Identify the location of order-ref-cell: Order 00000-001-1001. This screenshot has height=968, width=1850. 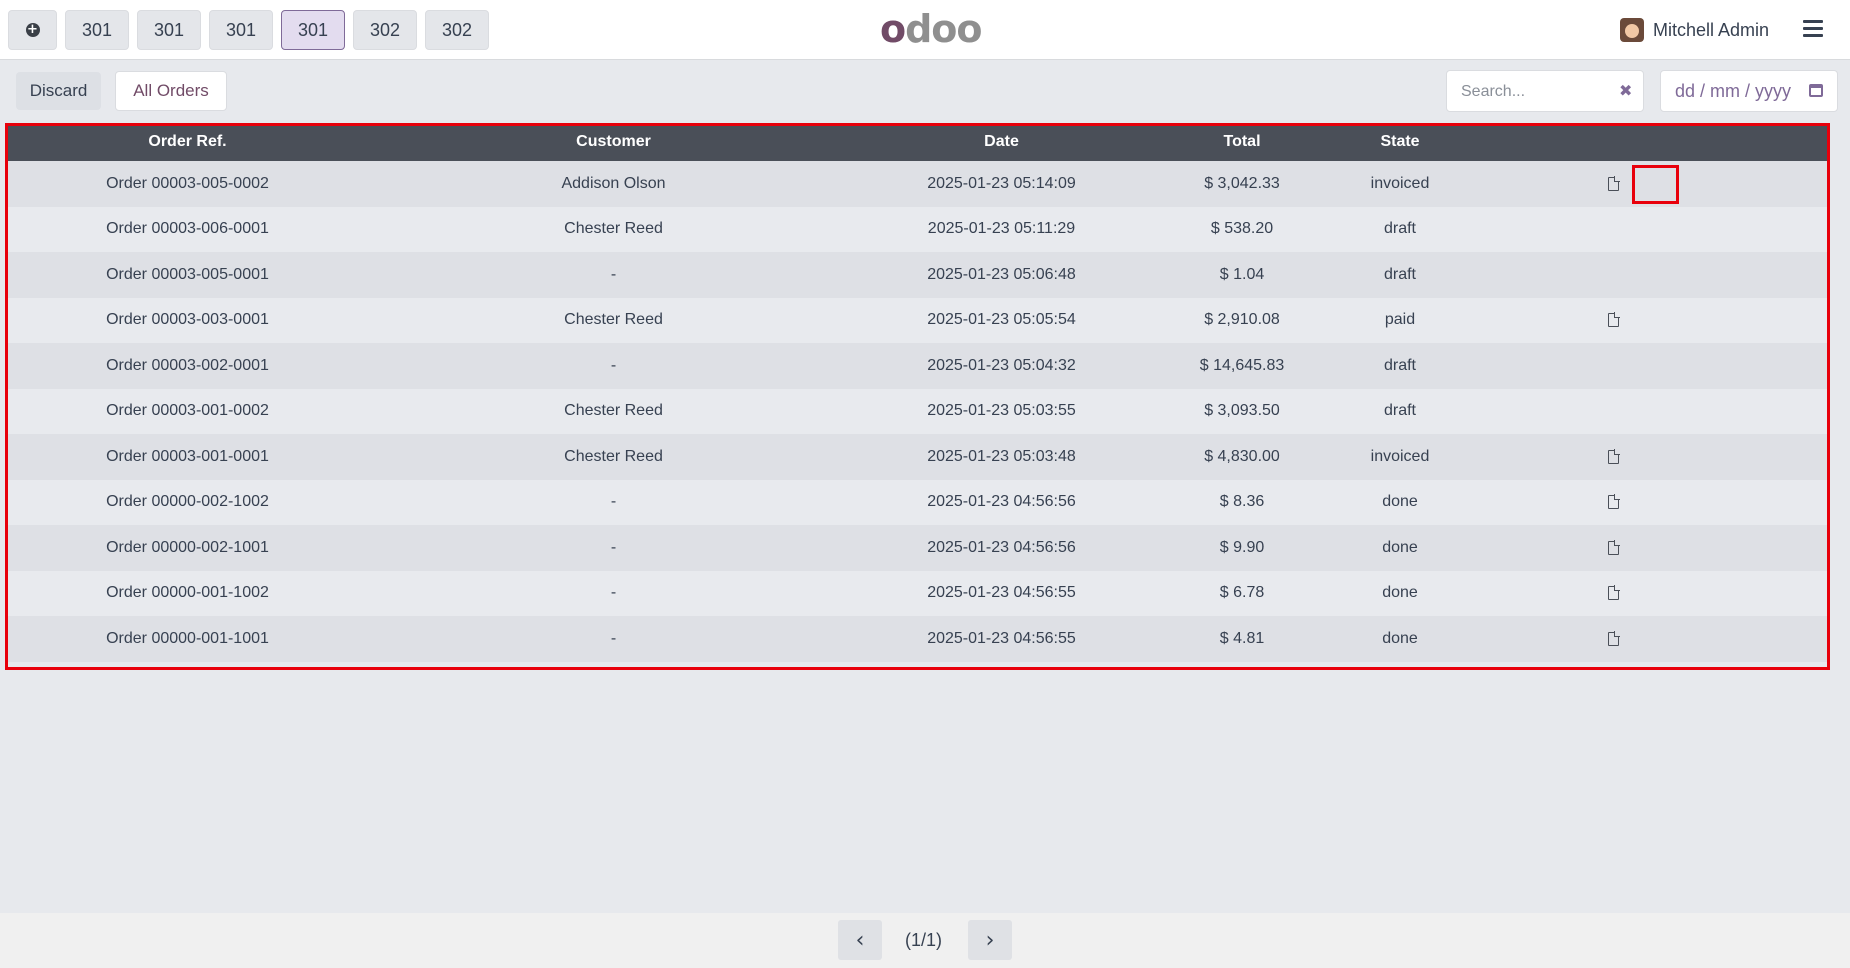
(187, 639).